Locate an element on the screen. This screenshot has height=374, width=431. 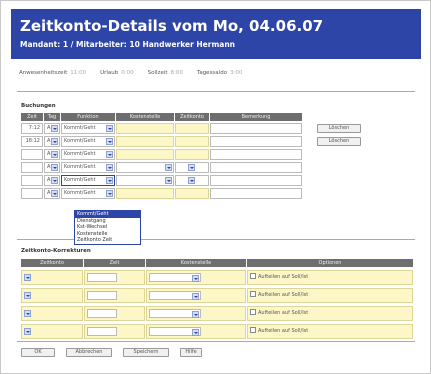
summary-label-urlaub: Urlaub is located at coordinates (109, 73).